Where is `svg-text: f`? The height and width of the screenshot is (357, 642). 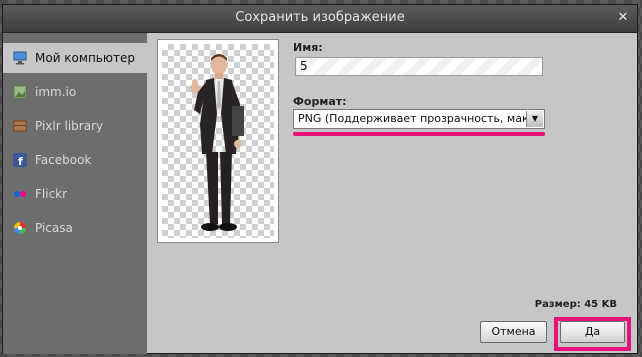
svg-text: f is located at coordinates (20, 161).